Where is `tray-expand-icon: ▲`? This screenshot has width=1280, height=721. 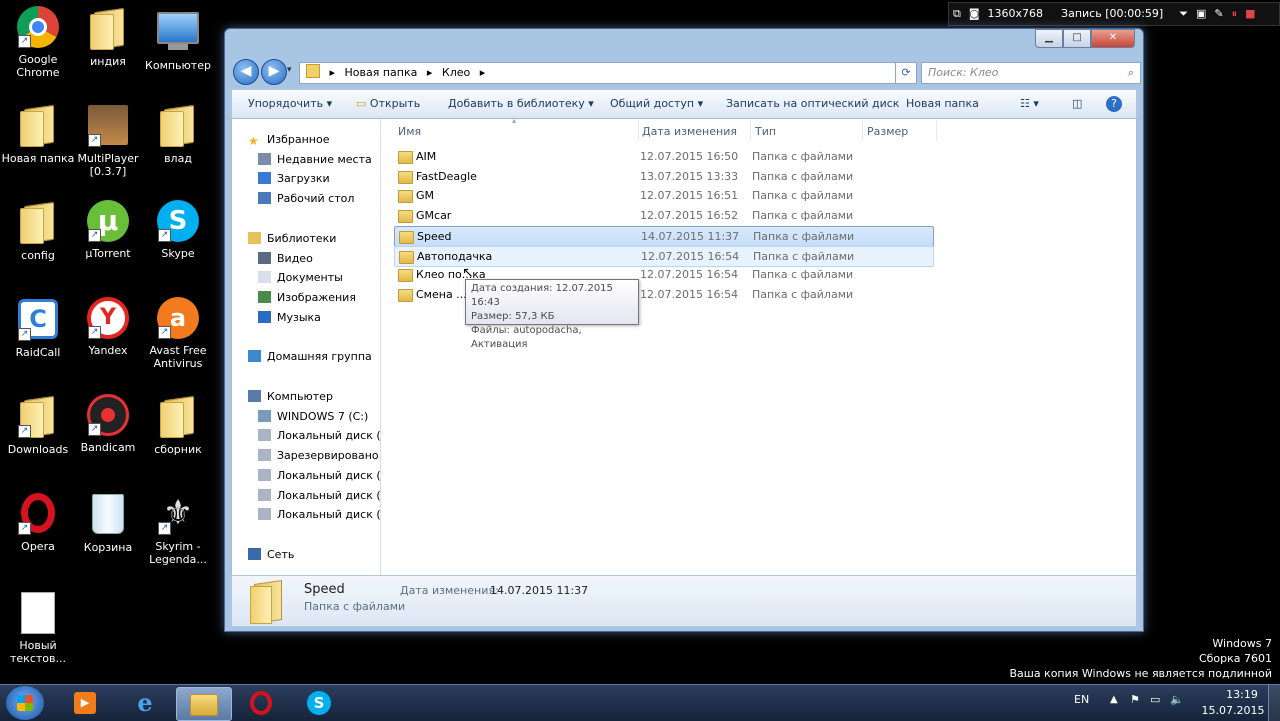
tray-expand-icon: ▲ is located at coordinates (1114, 699).